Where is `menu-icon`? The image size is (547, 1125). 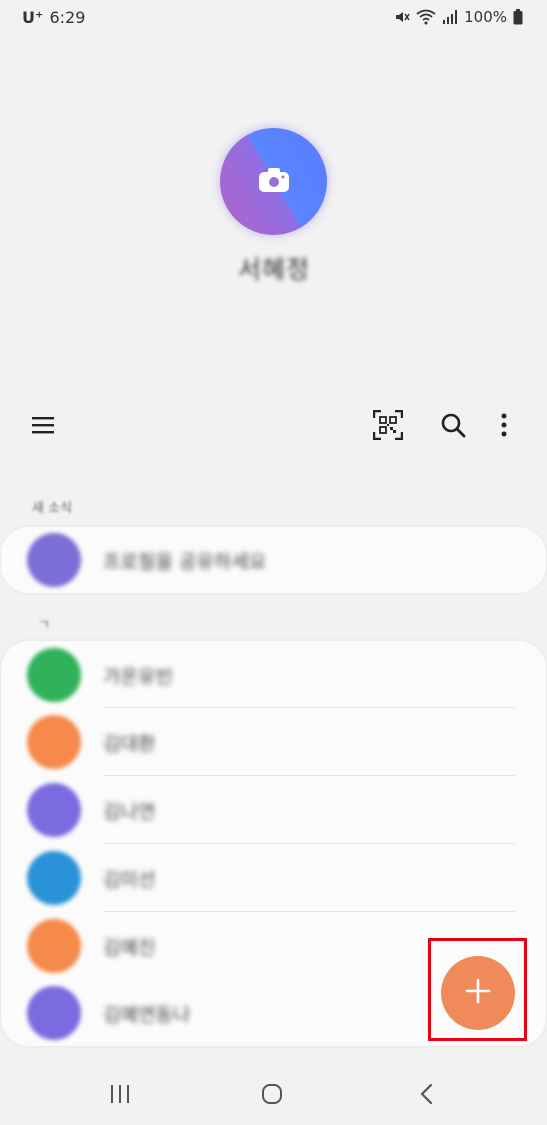
menu-icon is located at coordinates (43, 425).